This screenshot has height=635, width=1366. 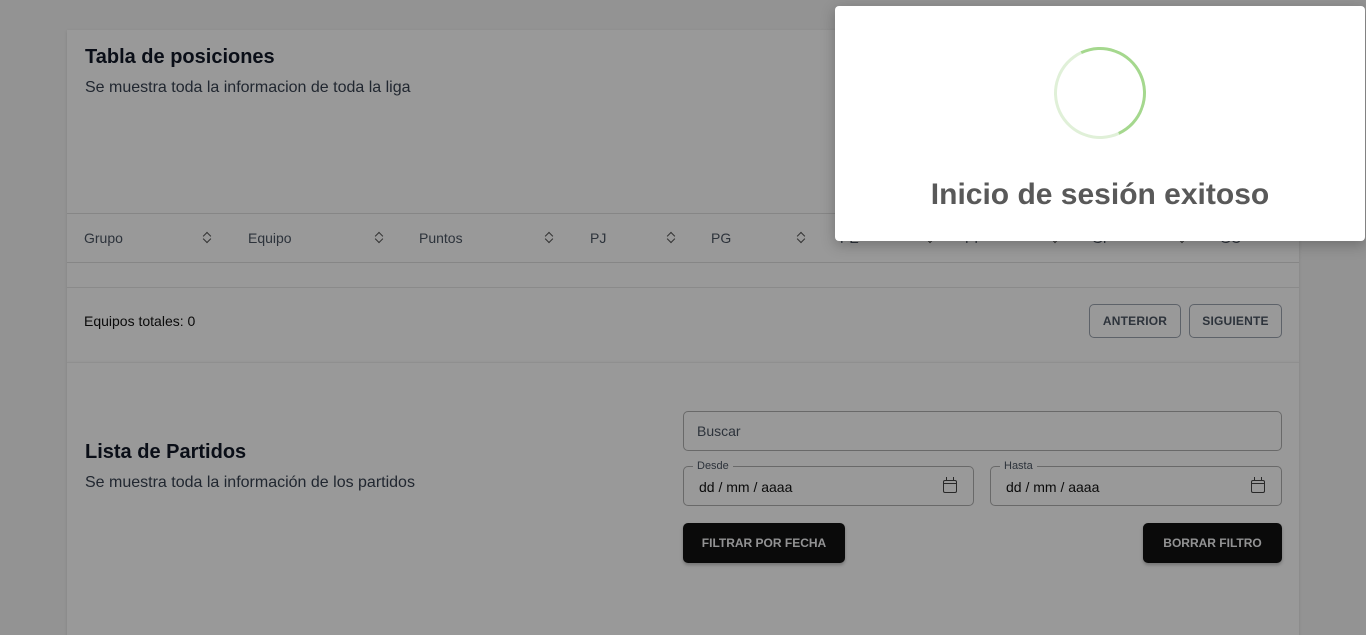 I want to click on dialog-message: Inicio de sesión exitoso, so click(x=1100, y=194).